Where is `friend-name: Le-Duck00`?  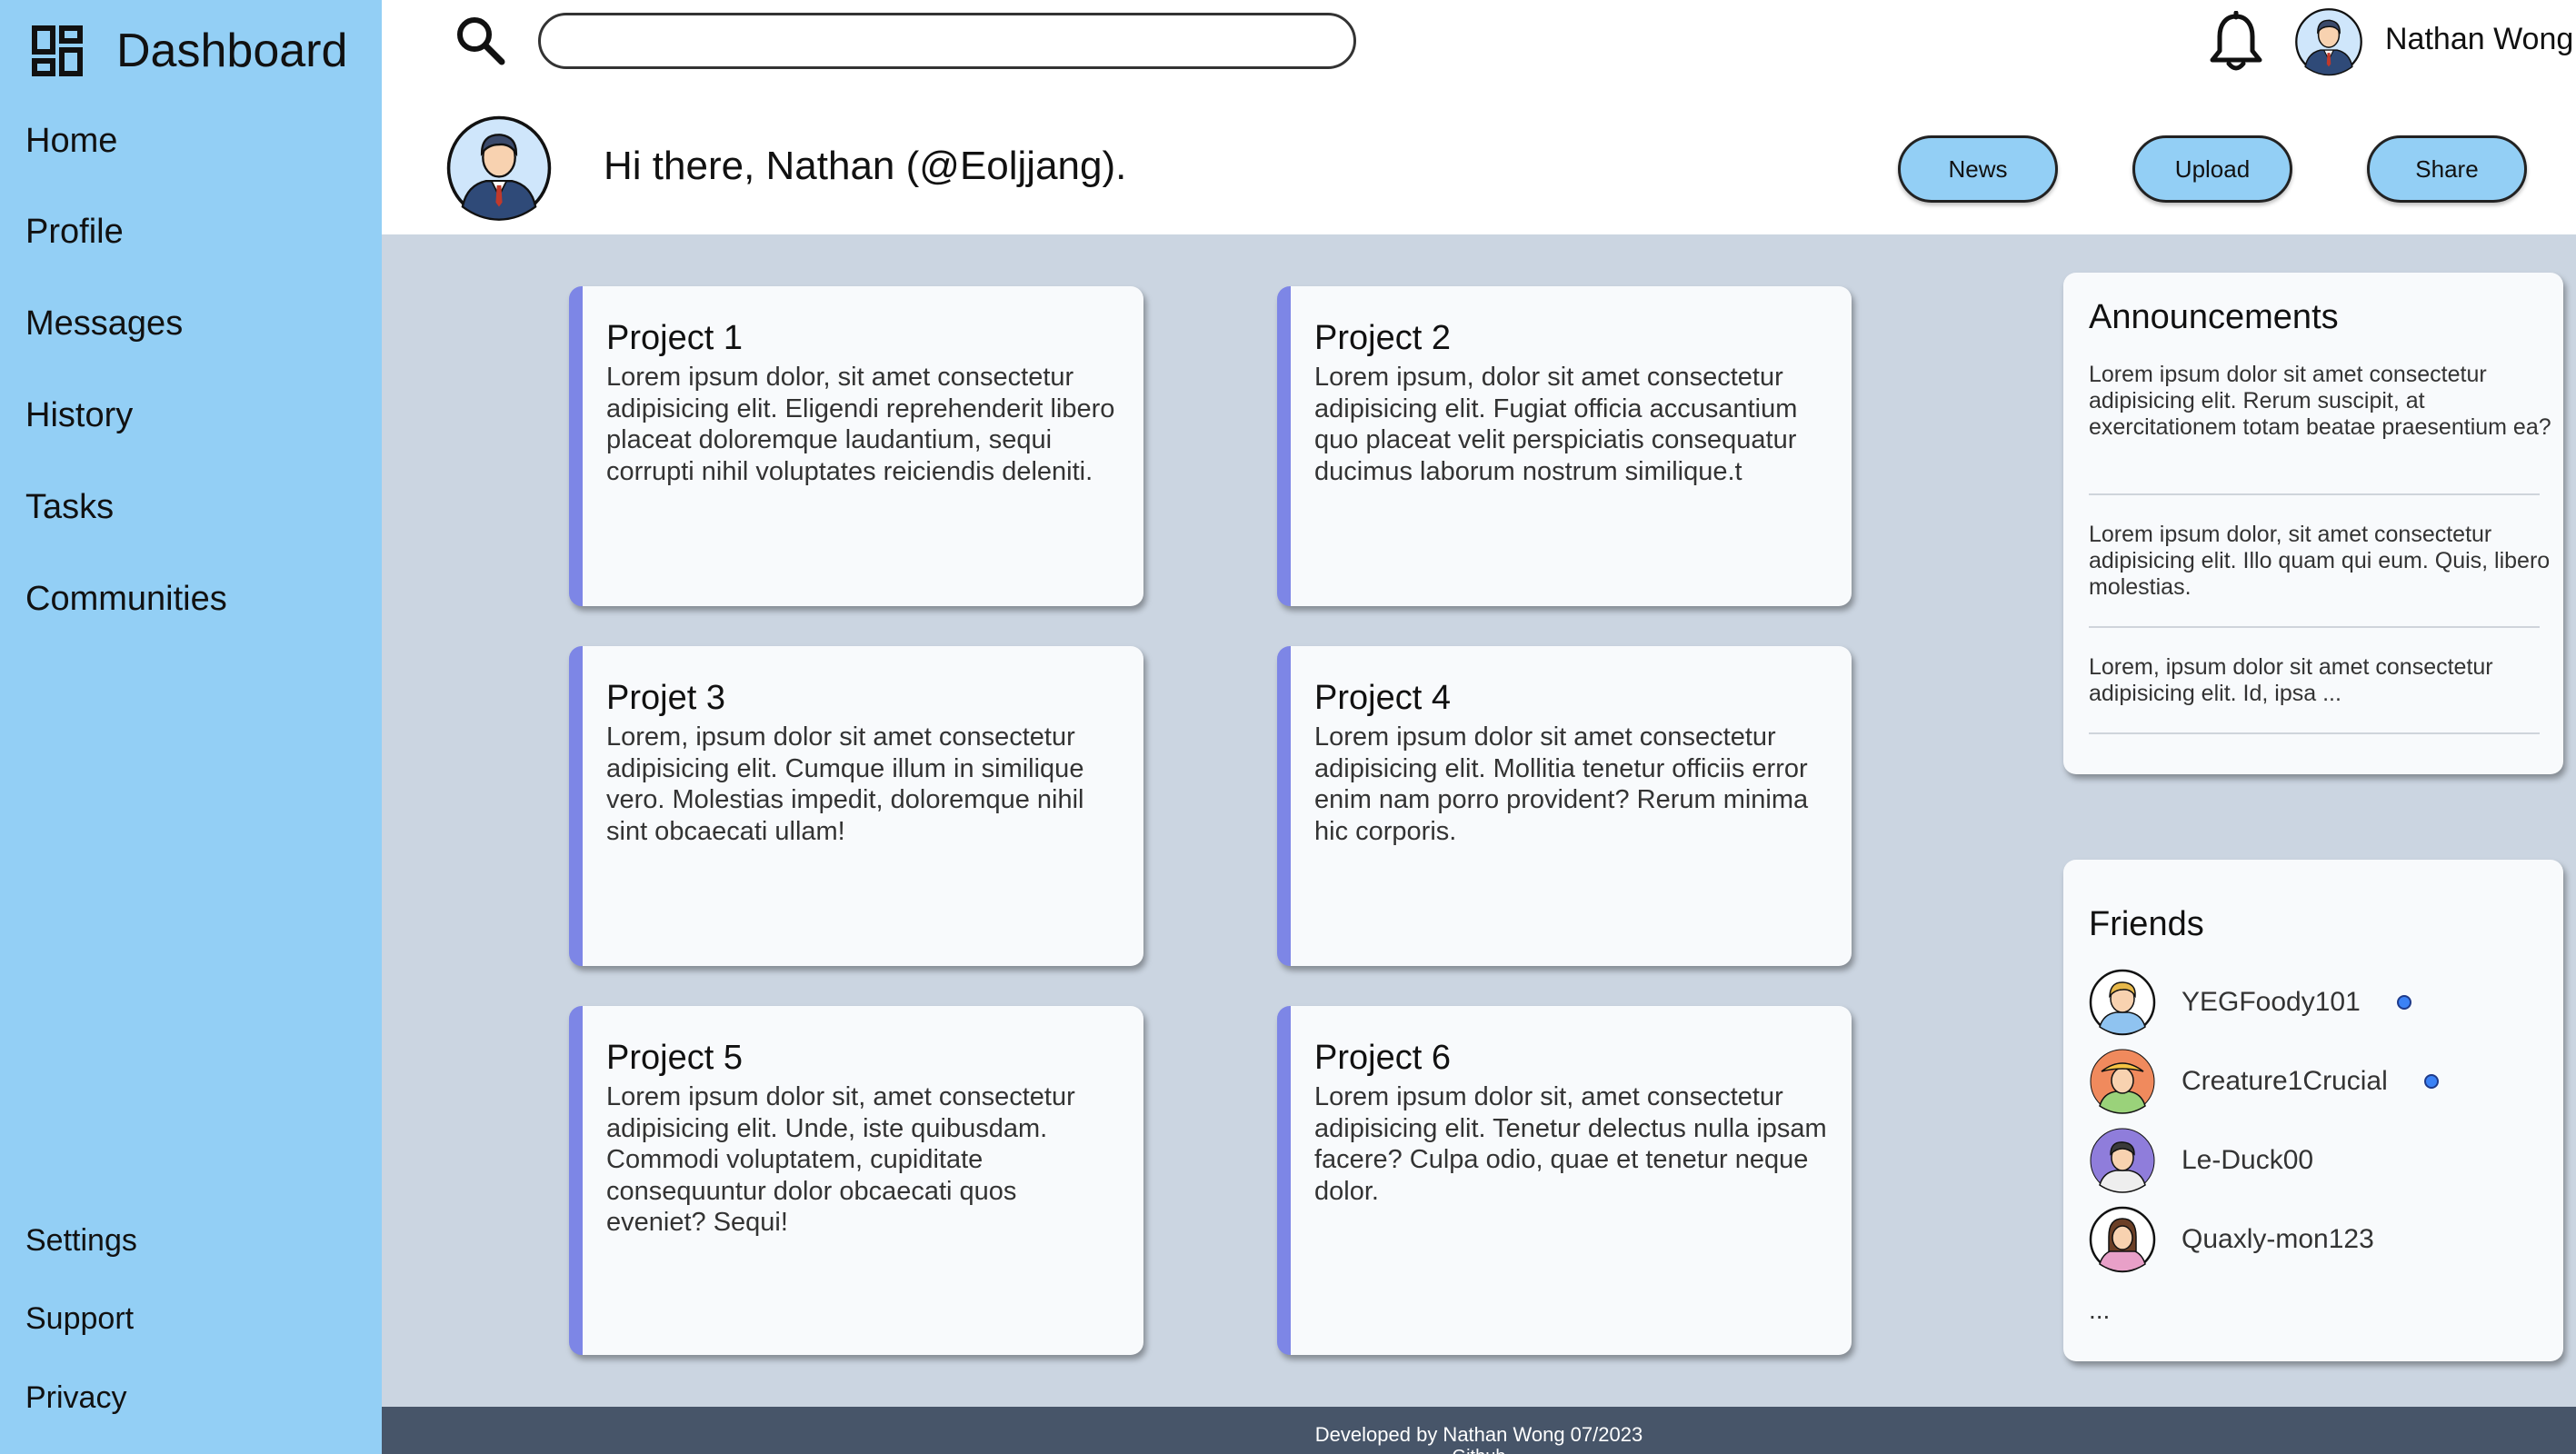
friend-name: Le-Duck00 is located at coordinates (2248, 1160).